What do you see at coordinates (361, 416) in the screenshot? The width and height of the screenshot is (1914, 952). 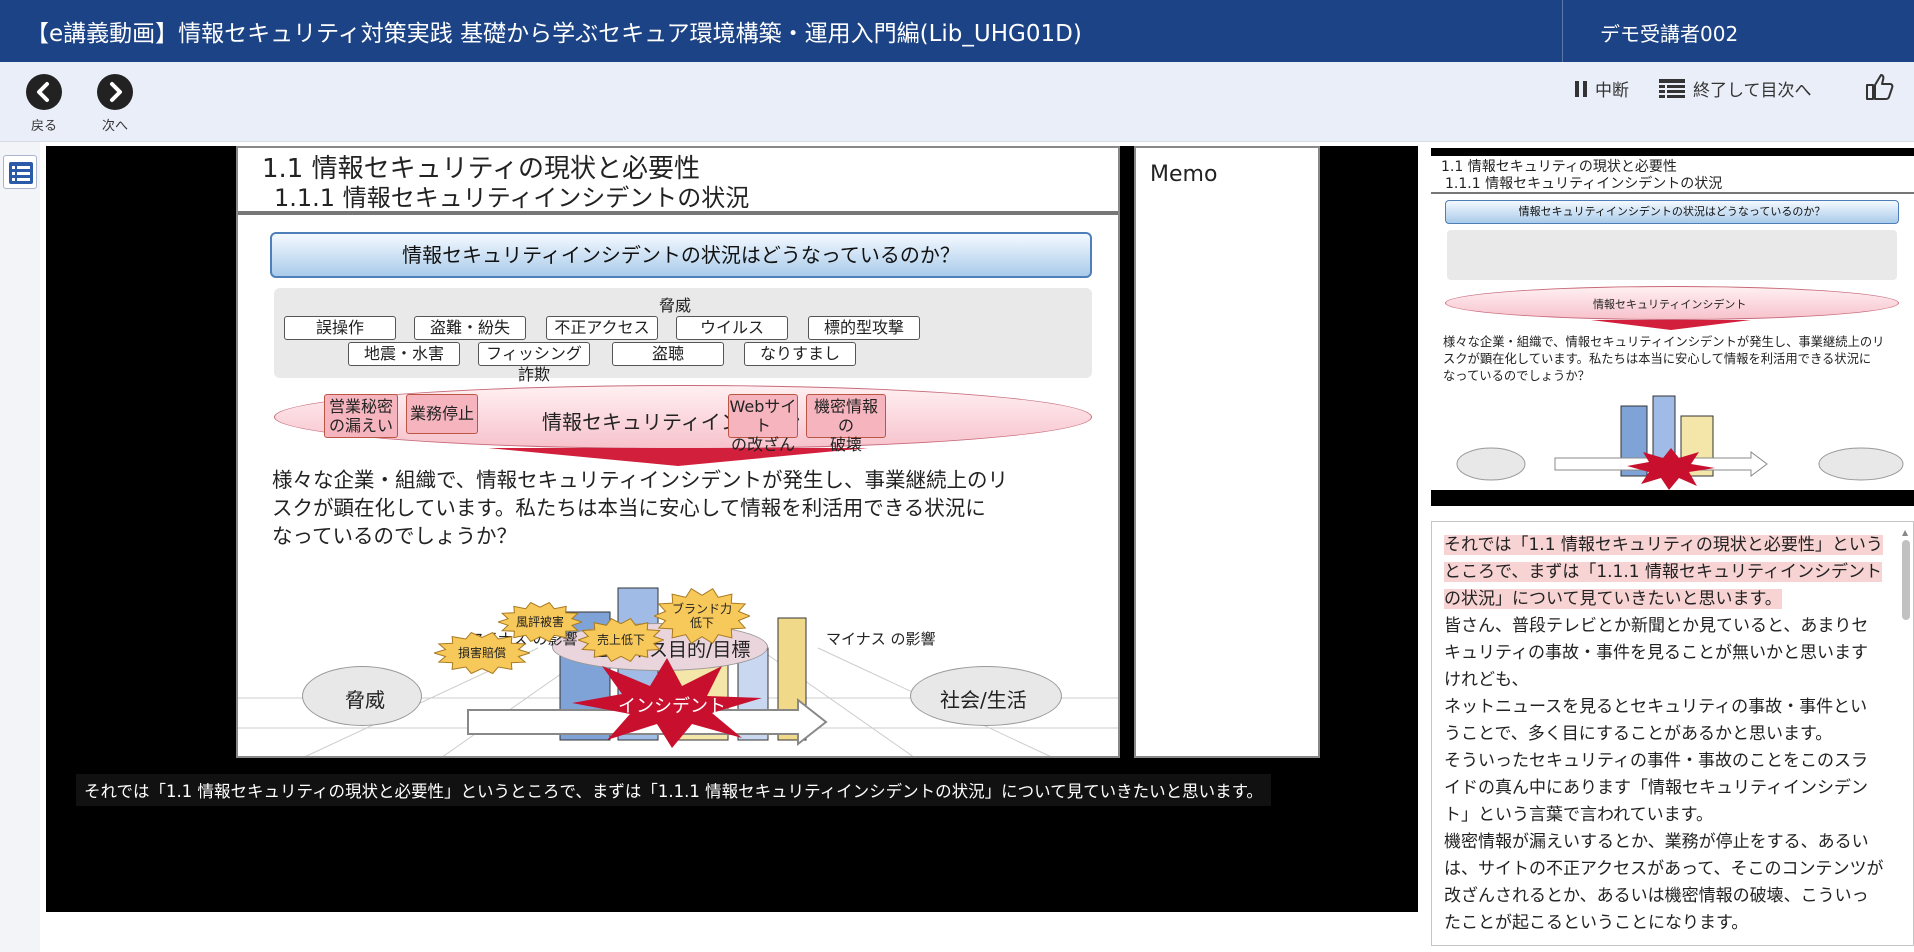 I see `incident-item: 営業秘密 の漏えい` at bounding box center [361, 416].